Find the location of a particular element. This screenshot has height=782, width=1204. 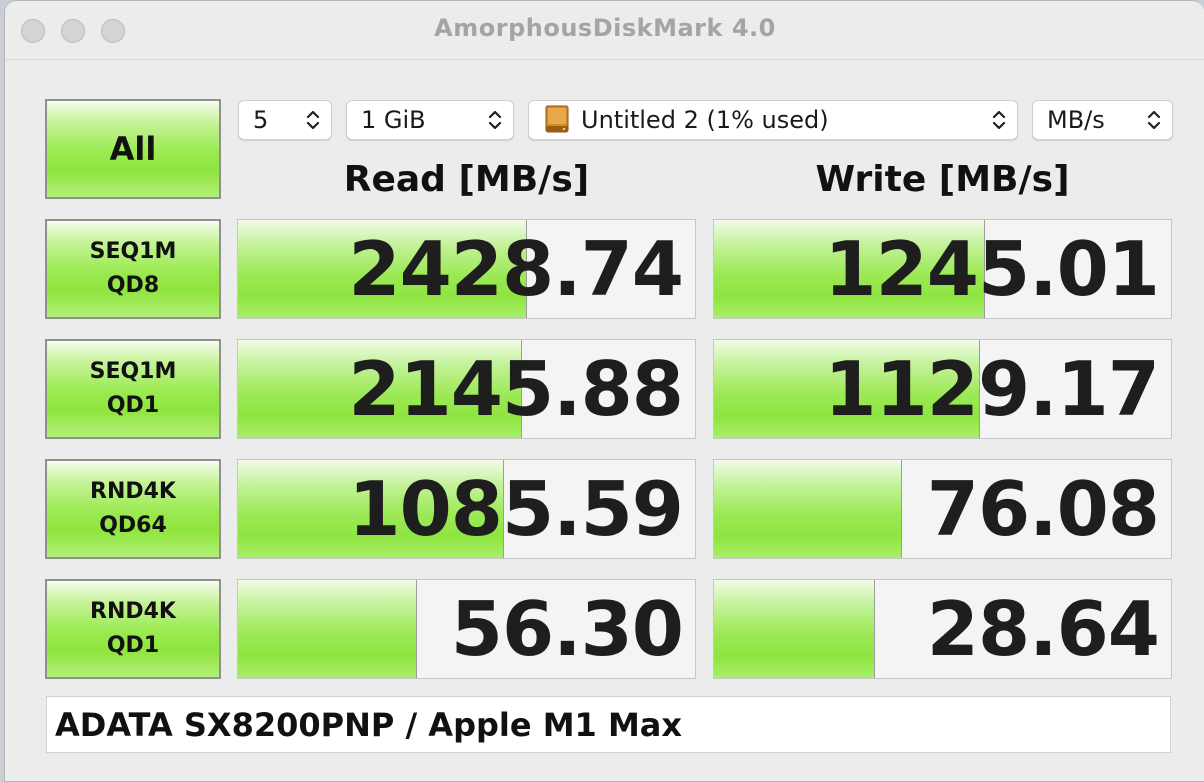

unit-select: MB/s is located at coordinates (1102, 120).